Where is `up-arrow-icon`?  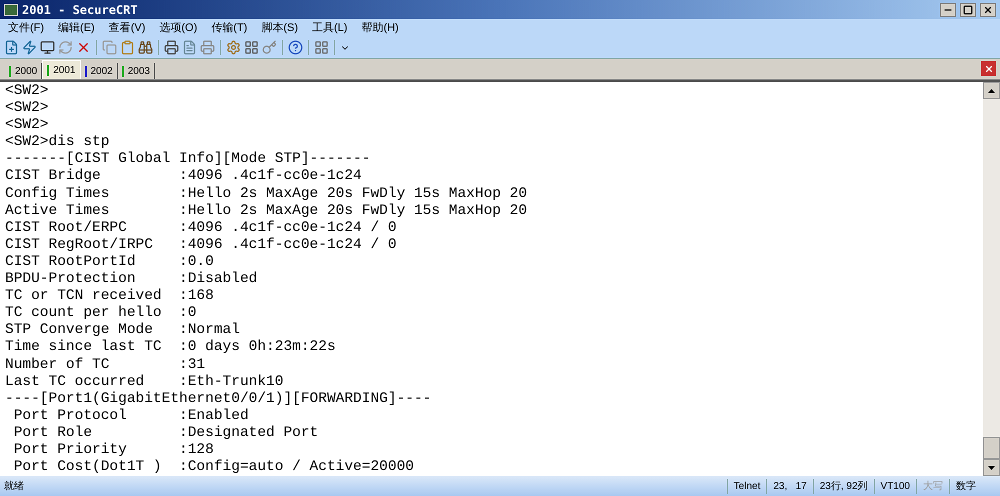
up-arrow-icon is located at coordinates (991, 90).